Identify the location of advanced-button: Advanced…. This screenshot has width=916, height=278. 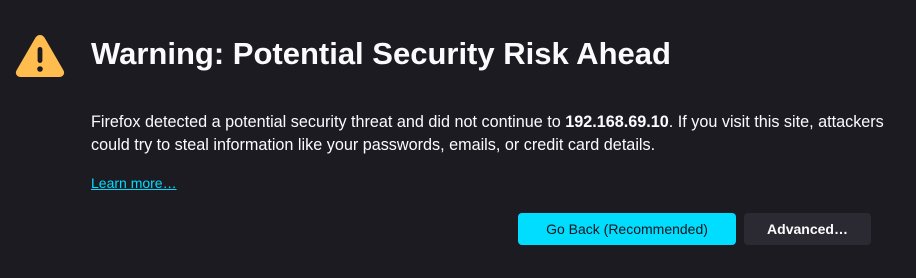
(807, 229).